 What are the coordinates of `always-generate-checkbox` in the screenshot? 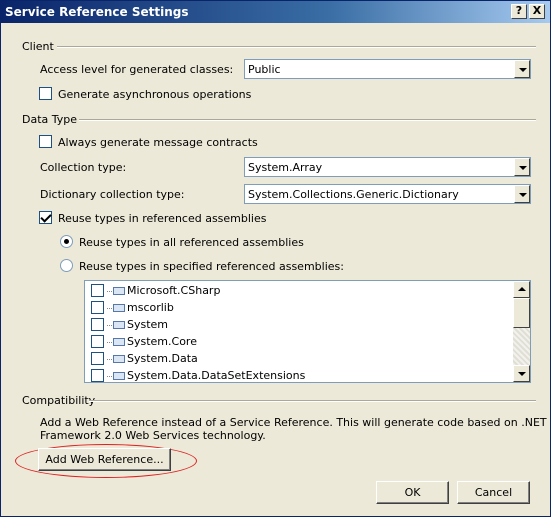 It's located at (45, 141).